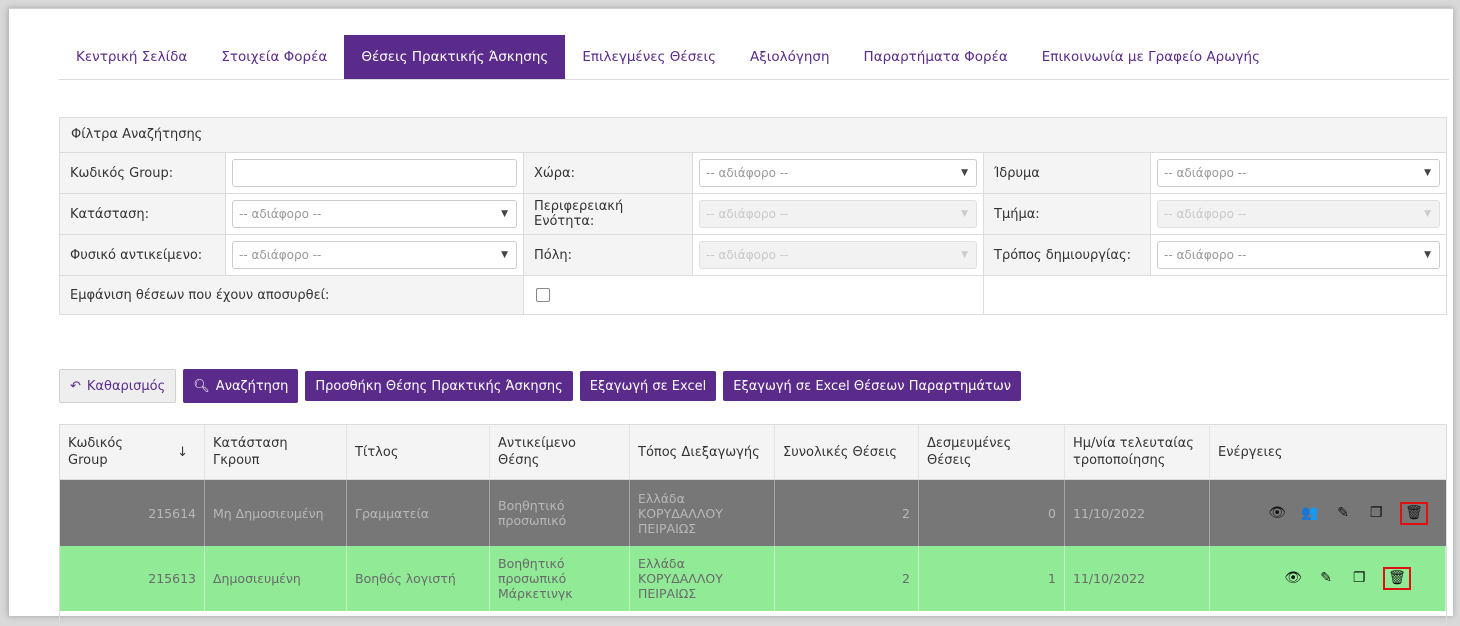 This screenshot has width=1460, height=626. I want to click on col-title: Τίτλος, so click(418, 452).